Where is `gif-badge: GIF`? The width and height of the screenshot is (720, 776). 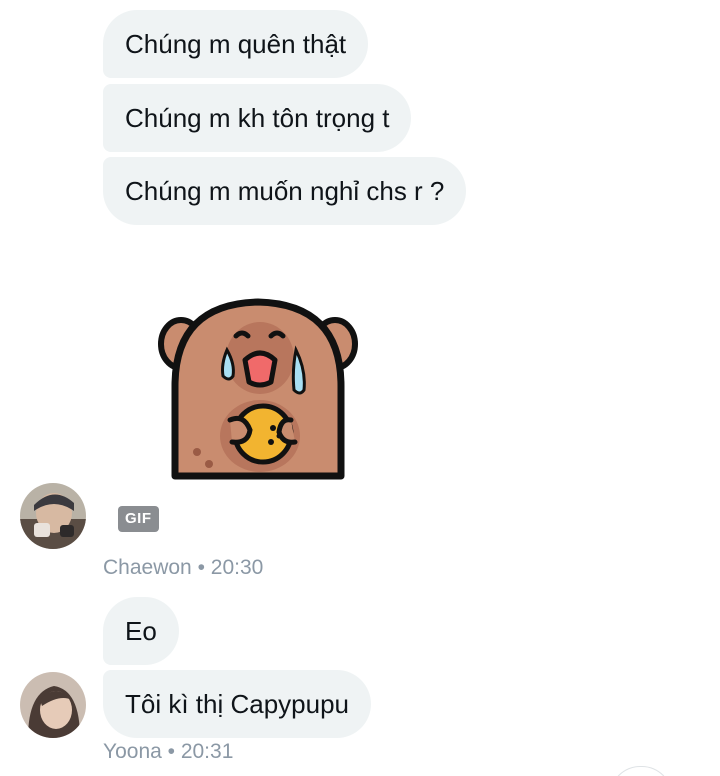 gif-badge: GIF is located at coordinates (138, 519).